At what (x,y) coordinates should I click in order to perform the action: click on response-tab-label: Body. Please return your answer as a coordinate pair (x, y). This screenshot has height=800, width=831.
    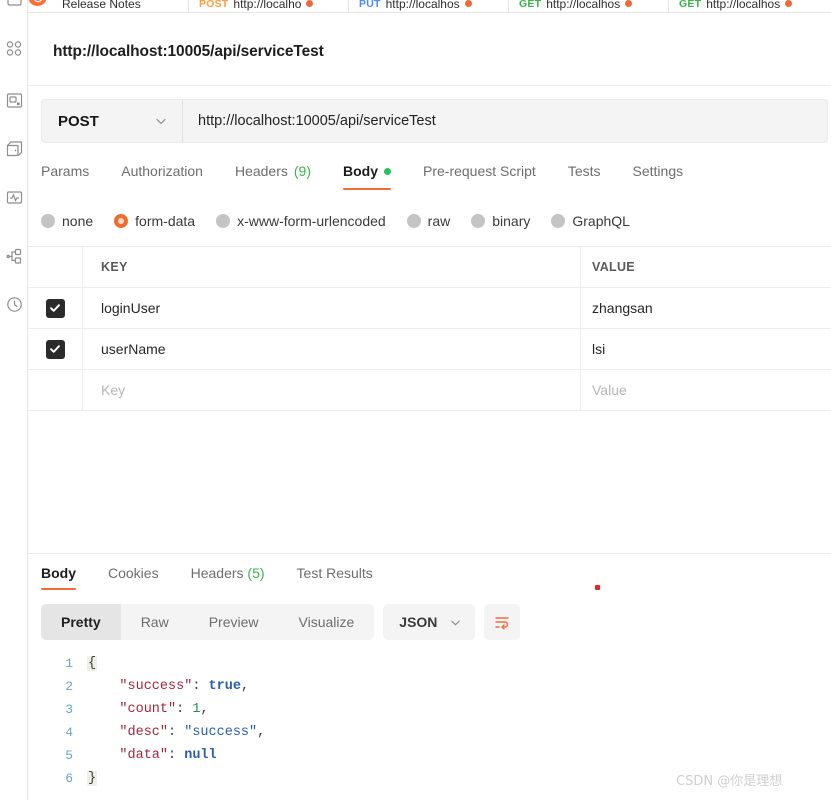
    Looking at the image, I should click on (58, 573).